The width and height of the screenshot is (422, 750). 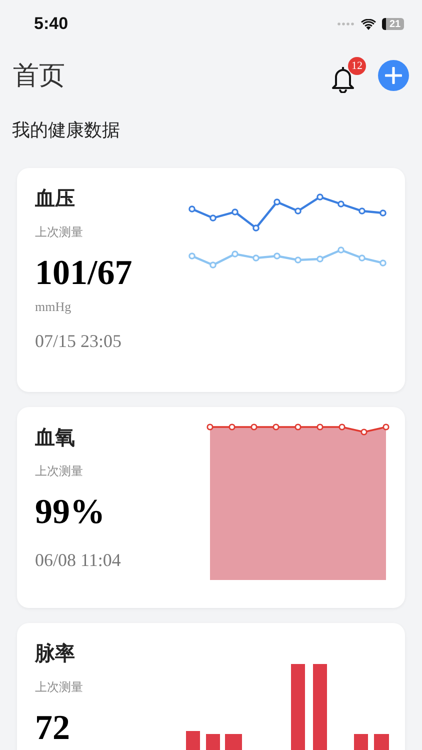 I want to click on battery-level: 21, so click(x=393, y=24).